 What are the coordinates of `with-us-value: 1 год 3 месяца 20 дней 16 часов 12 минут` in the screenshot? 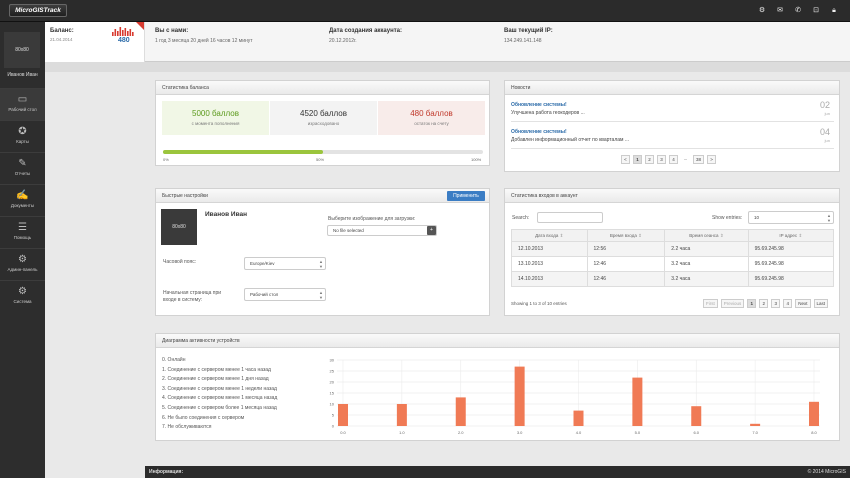 It's located at (204, 41).